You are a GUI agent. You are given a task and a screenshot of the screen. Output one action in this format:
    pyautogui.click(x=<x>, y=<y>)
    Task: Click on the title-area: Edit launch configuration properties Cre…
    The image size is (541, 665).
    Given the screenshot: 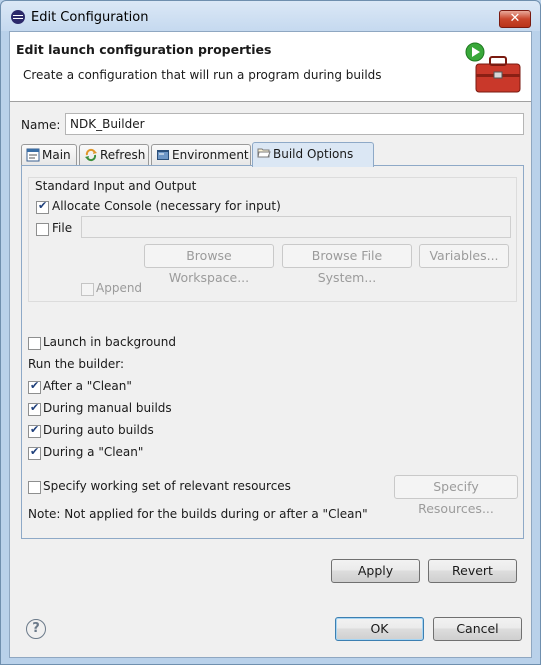 What is the action you would take?
    pyautogui.click(x=270, y=67)
    